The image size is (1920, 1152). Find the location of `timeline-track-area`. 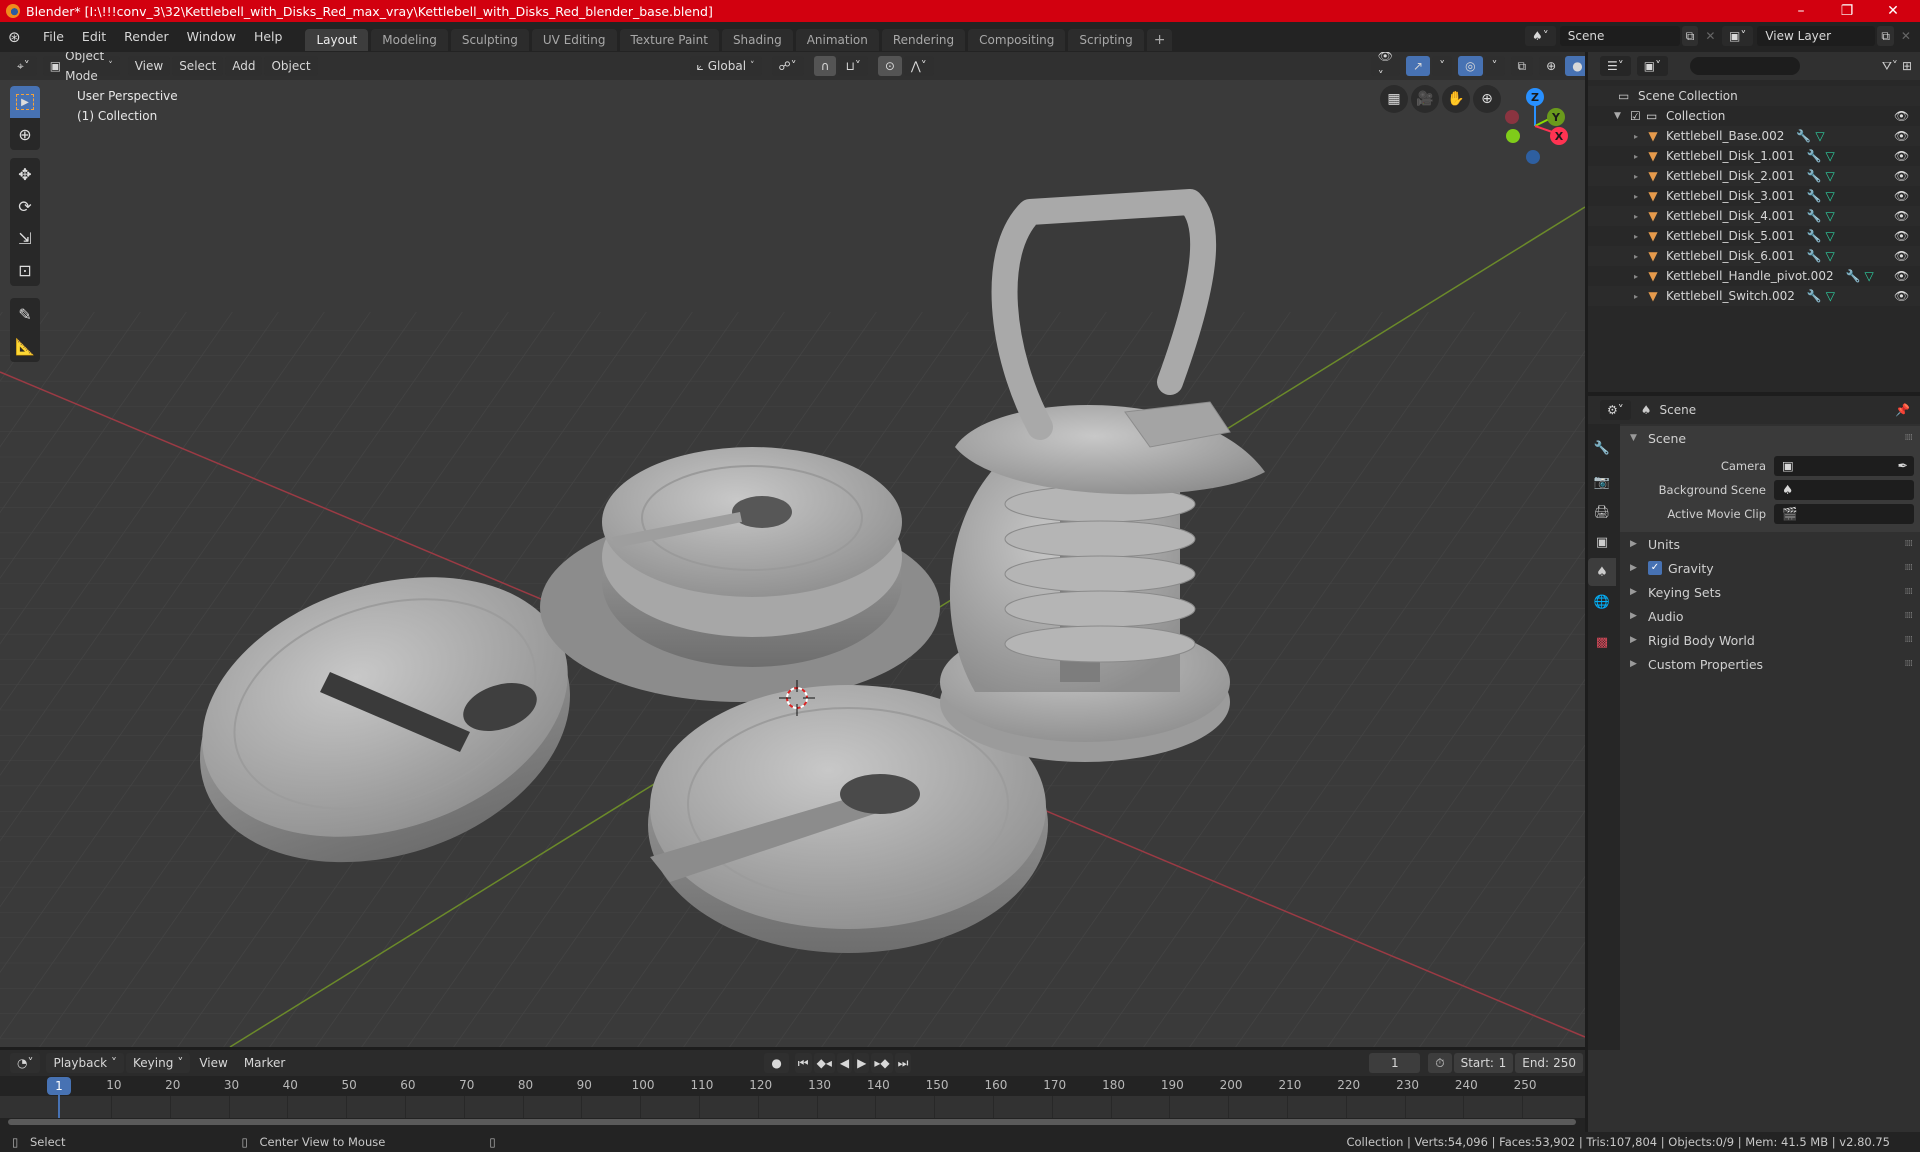

timeline-track-area is located at coordinates (792, 1109).